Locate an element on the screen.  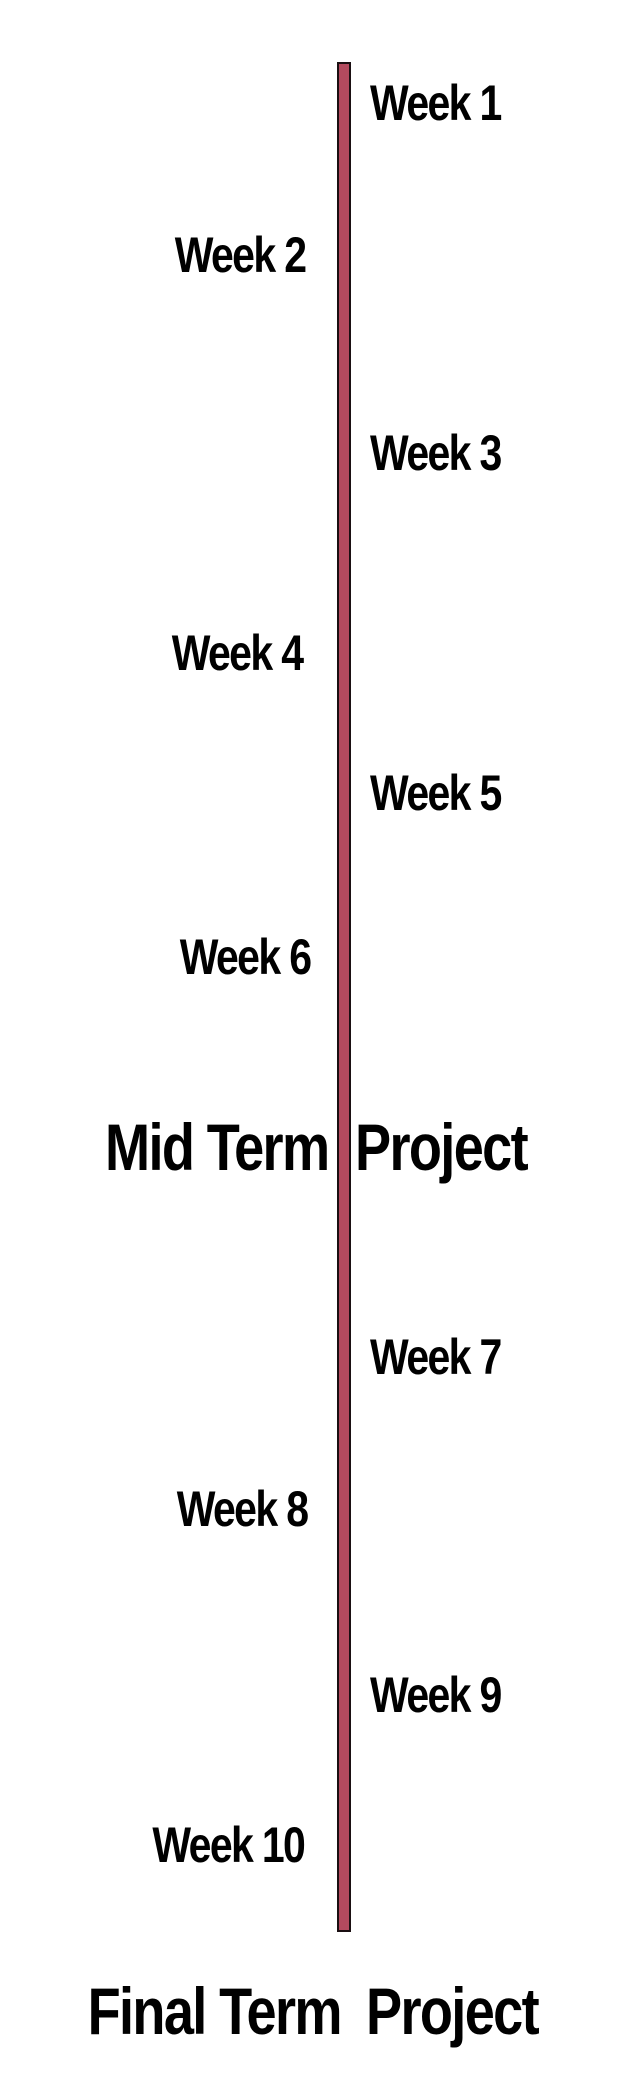
week-2-label: Week 2 is located at coordinates (240, 255).